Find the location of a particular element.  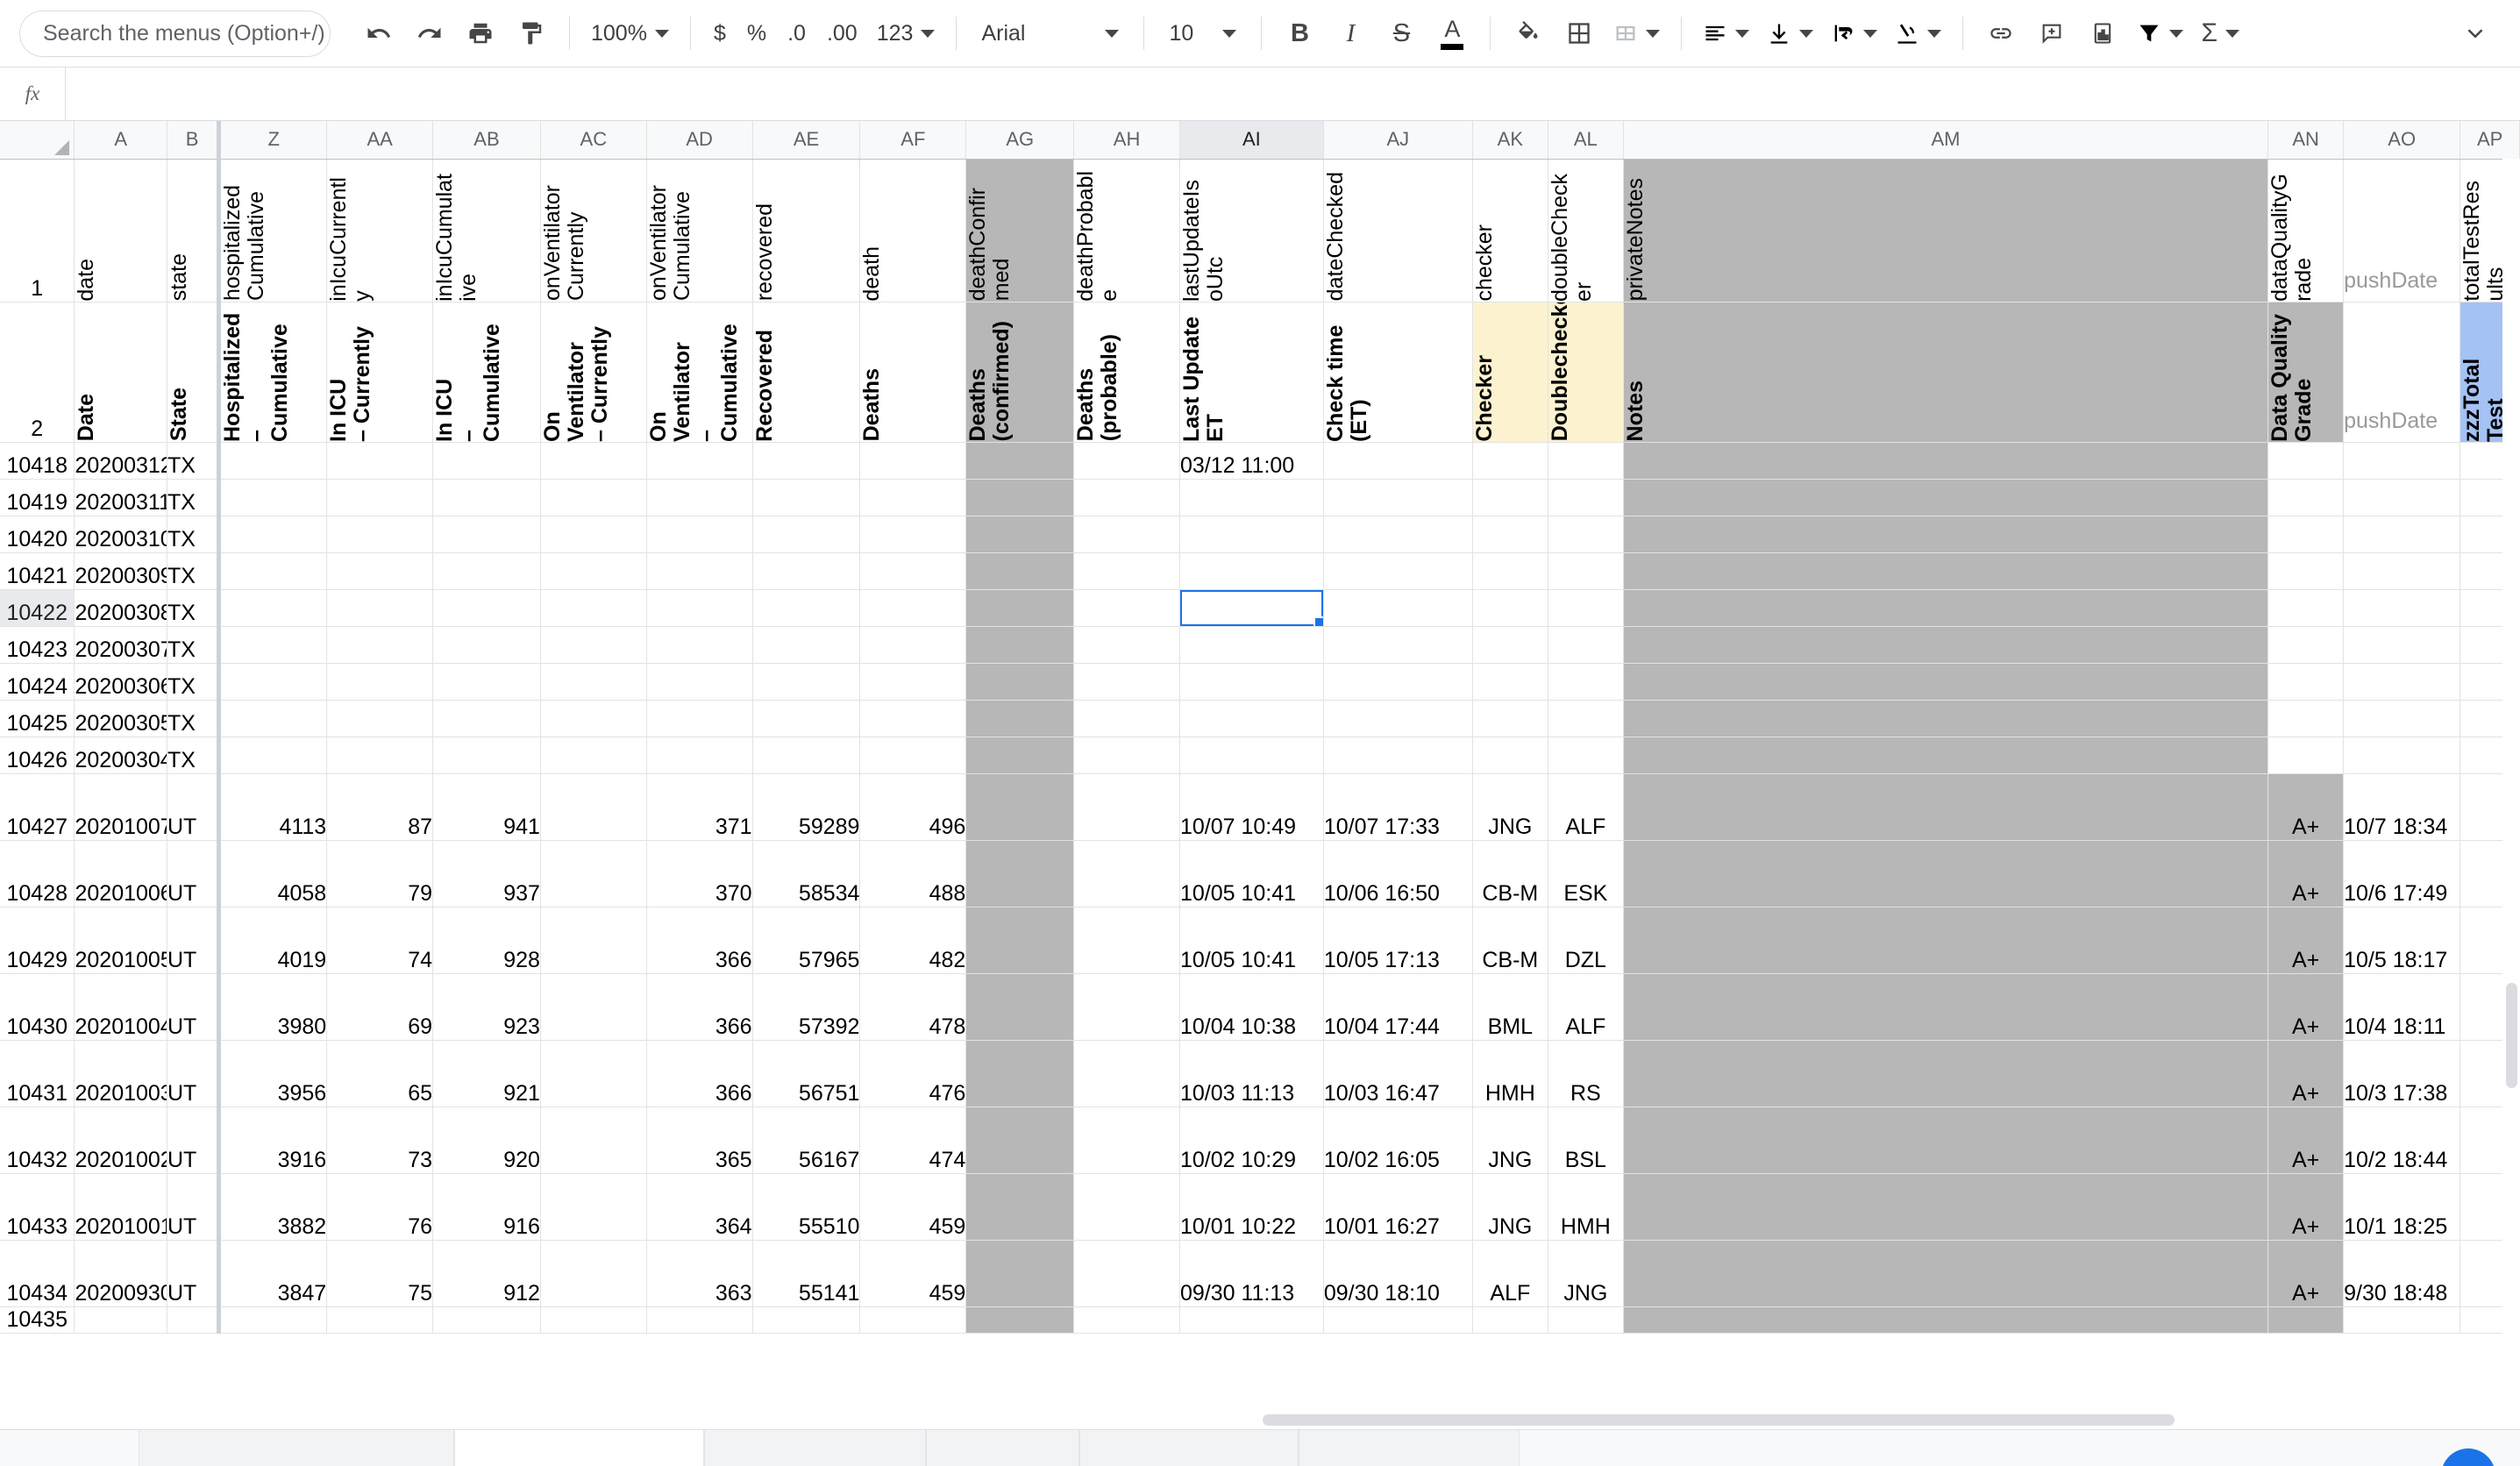

merge-cells-button is located at coordinates (1637, 33).